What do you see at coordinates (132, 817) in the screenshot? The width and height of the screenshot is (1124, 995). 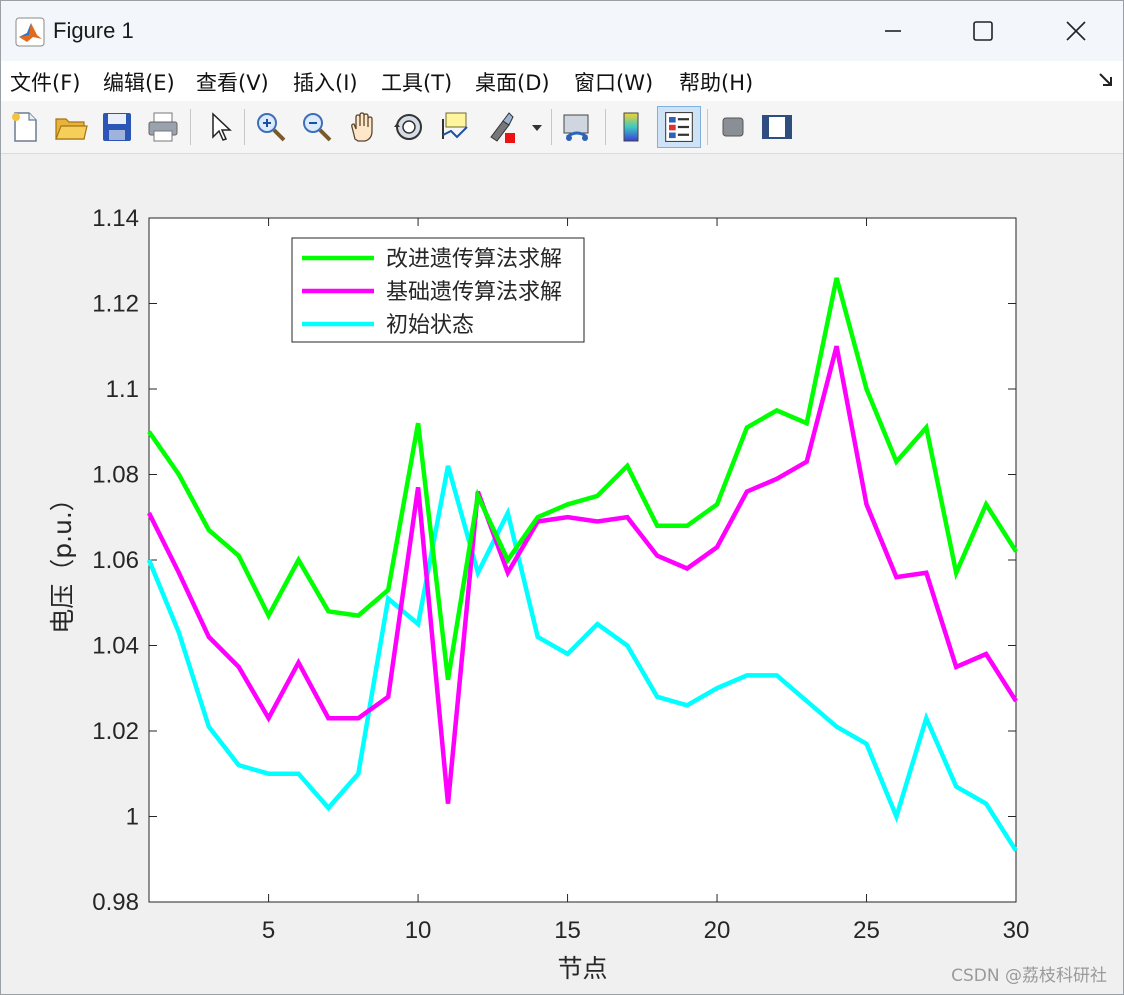 I see `y-tick-label: 1` at bounding box center [132, 817].